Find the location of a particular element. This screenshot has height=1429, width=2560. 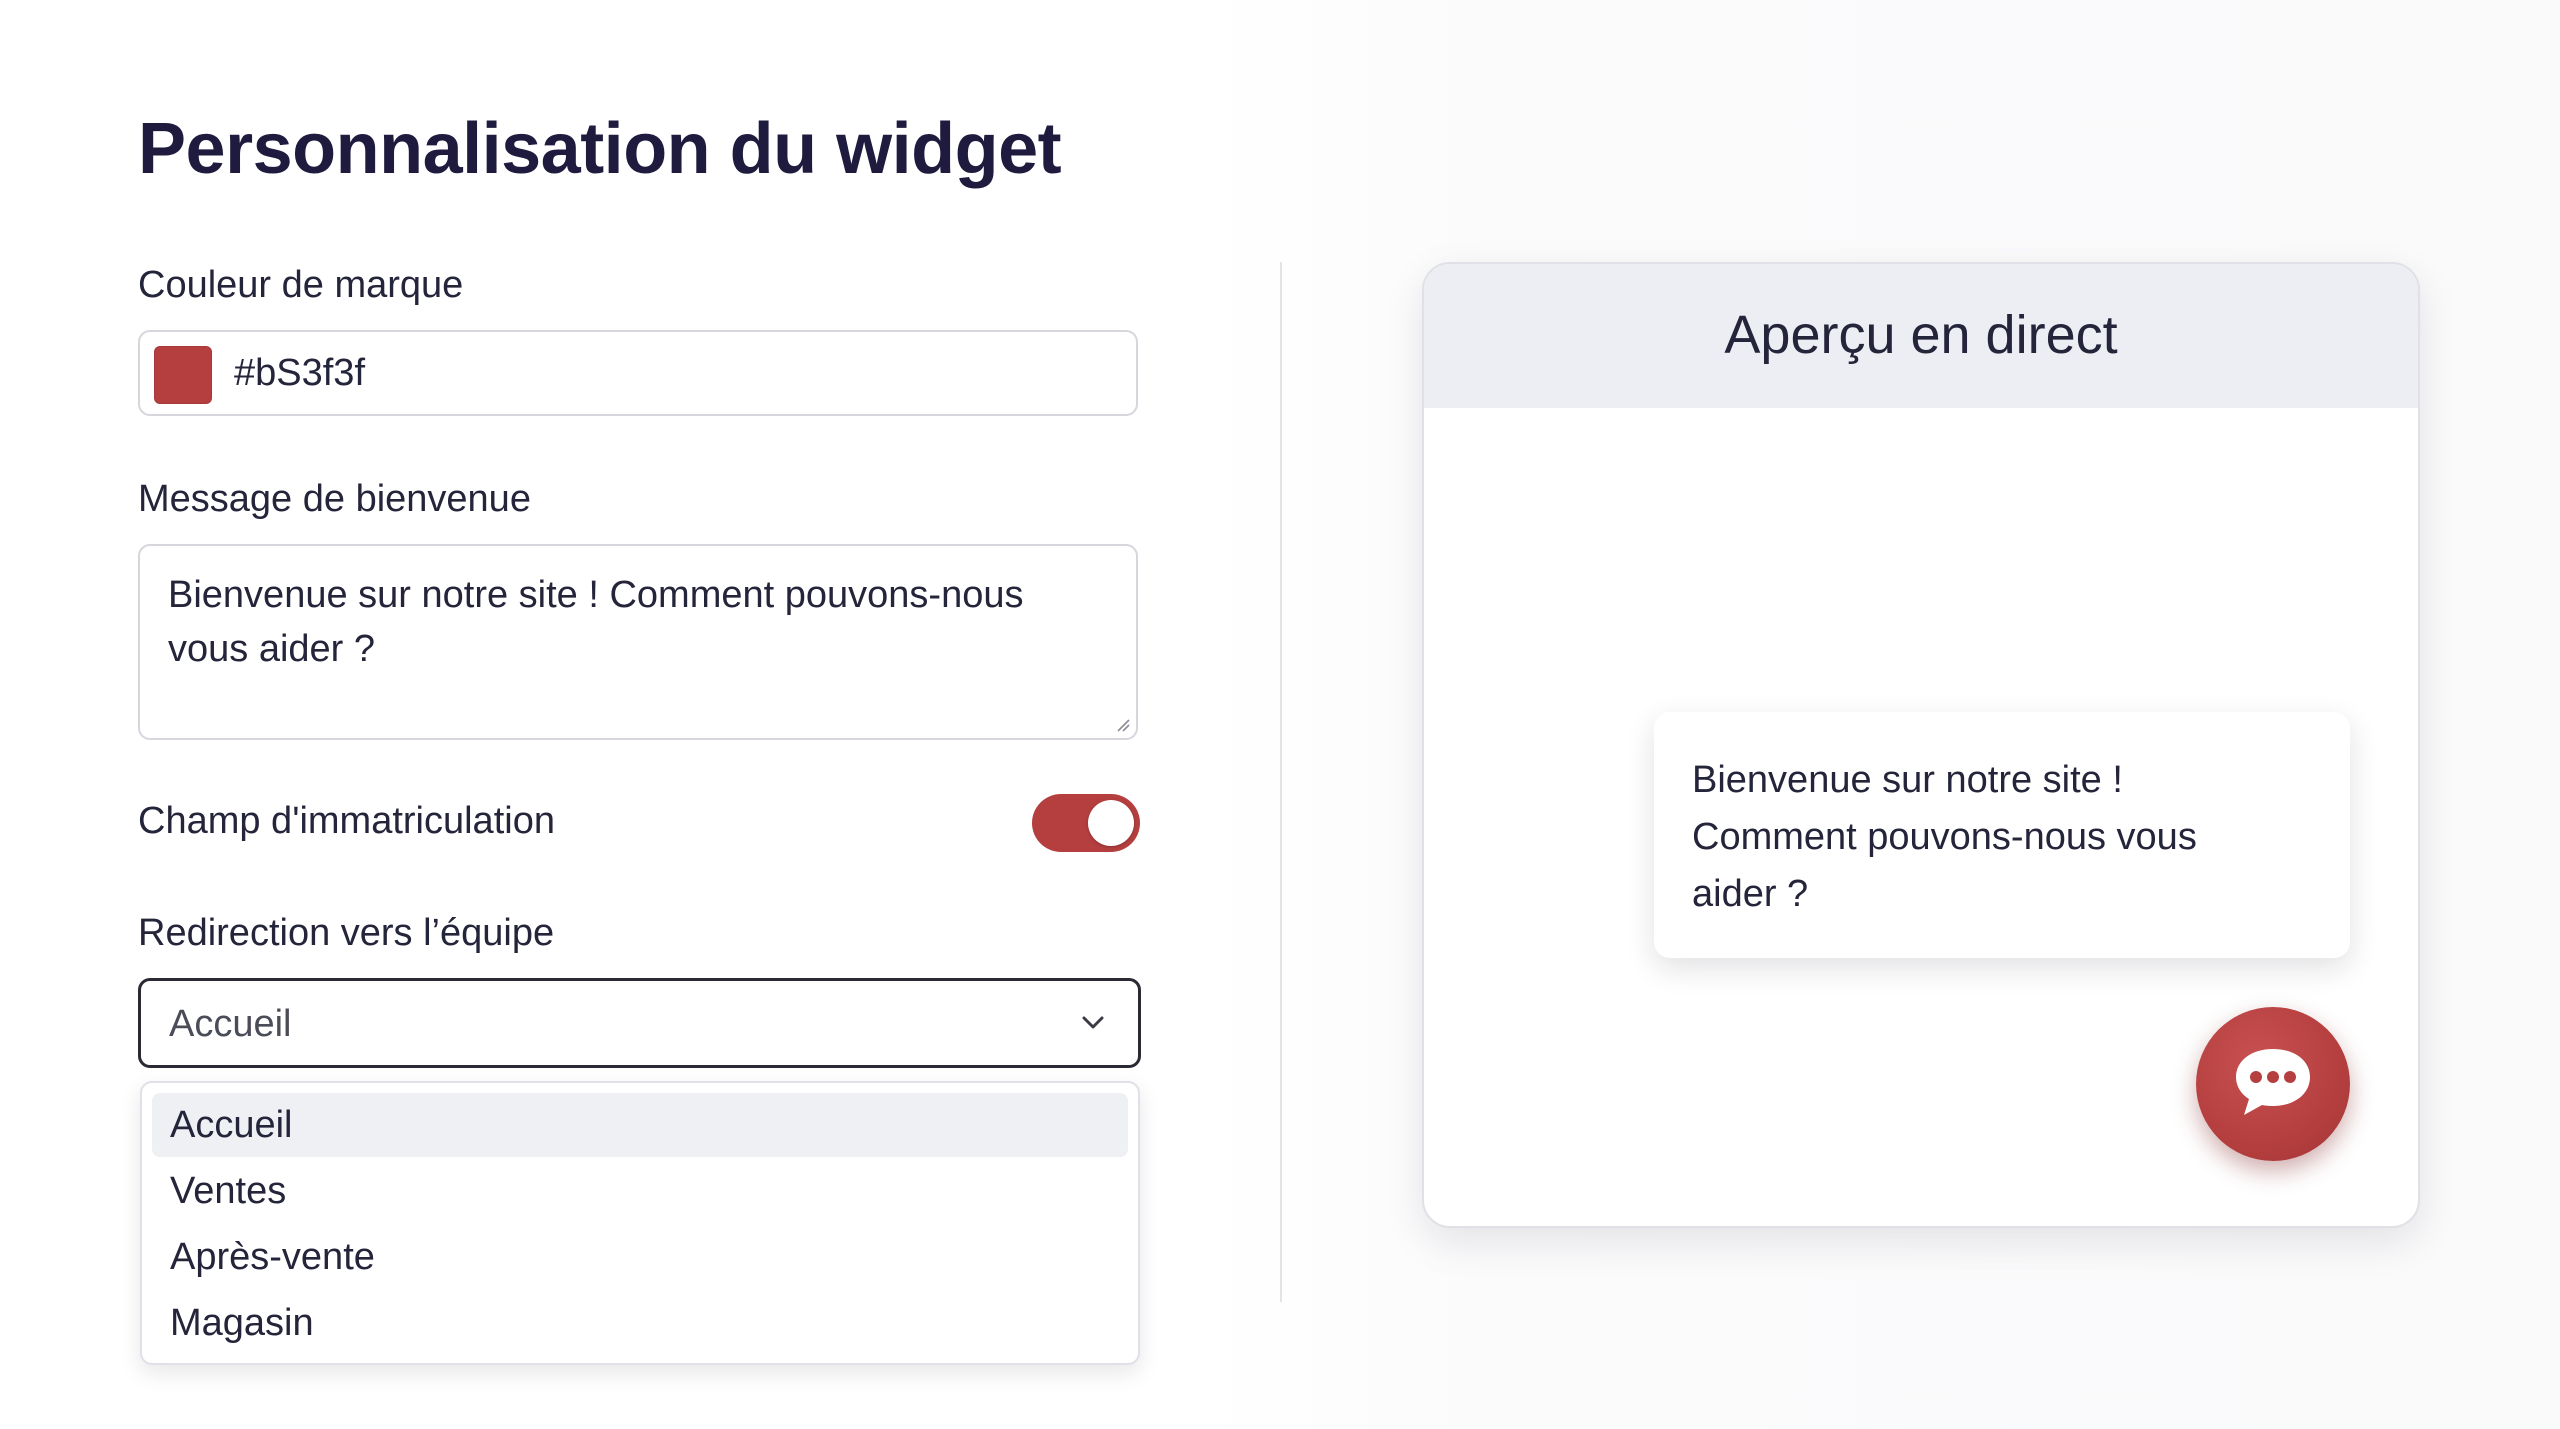

team-redirect-select: Accueil is located at coordinates (639, 1023).